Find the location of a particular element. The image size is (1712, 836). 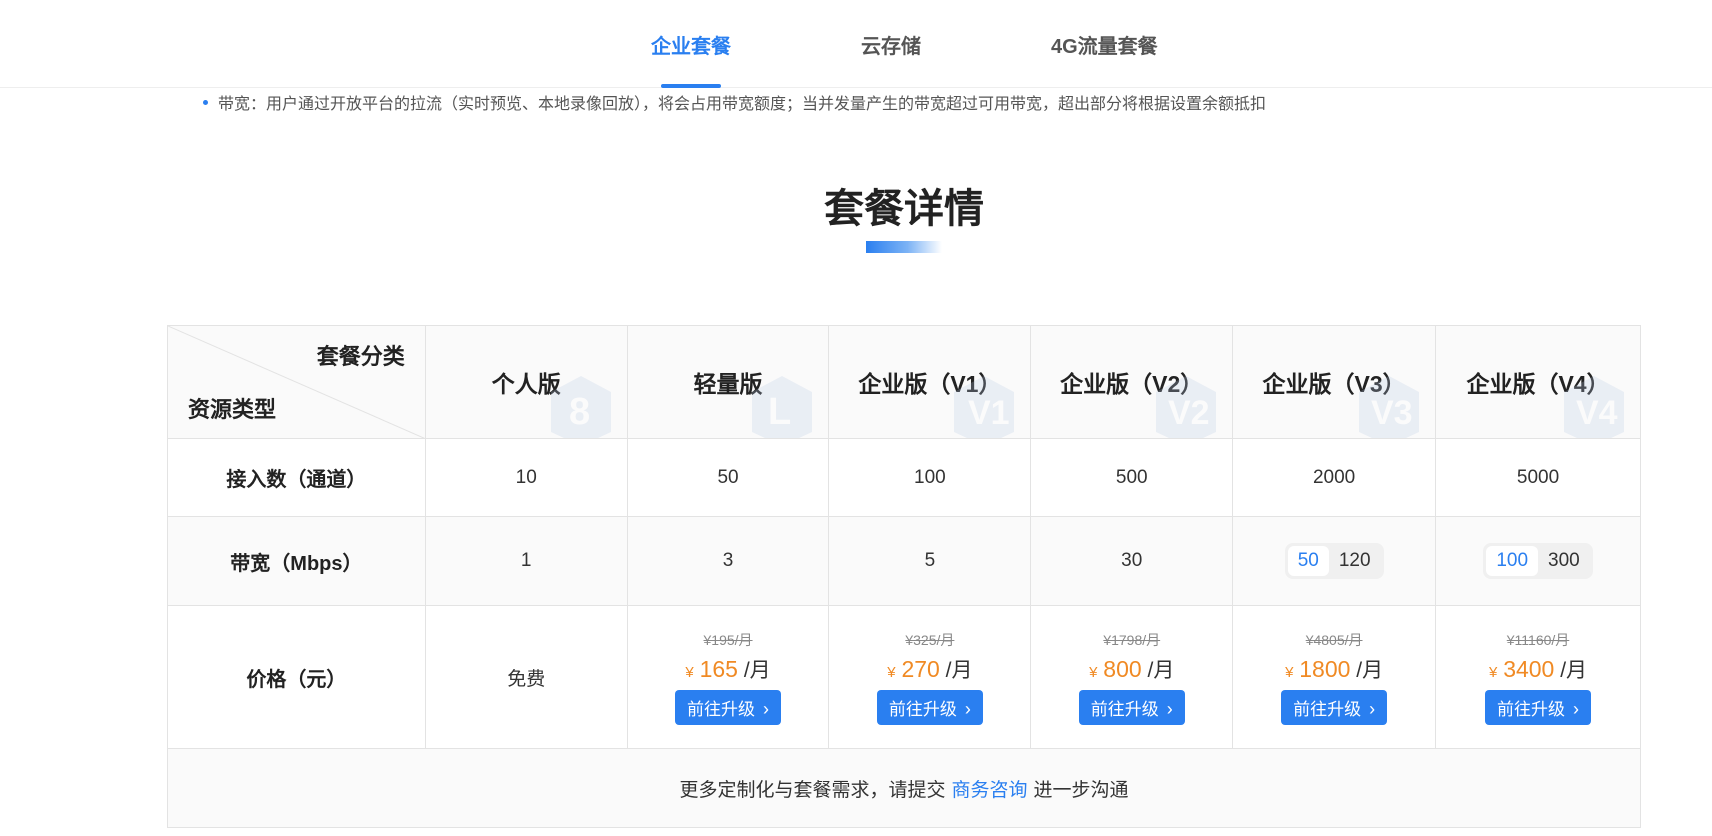

current-price: ¥ 3400 /月 is located at coordinates (1538, 669).